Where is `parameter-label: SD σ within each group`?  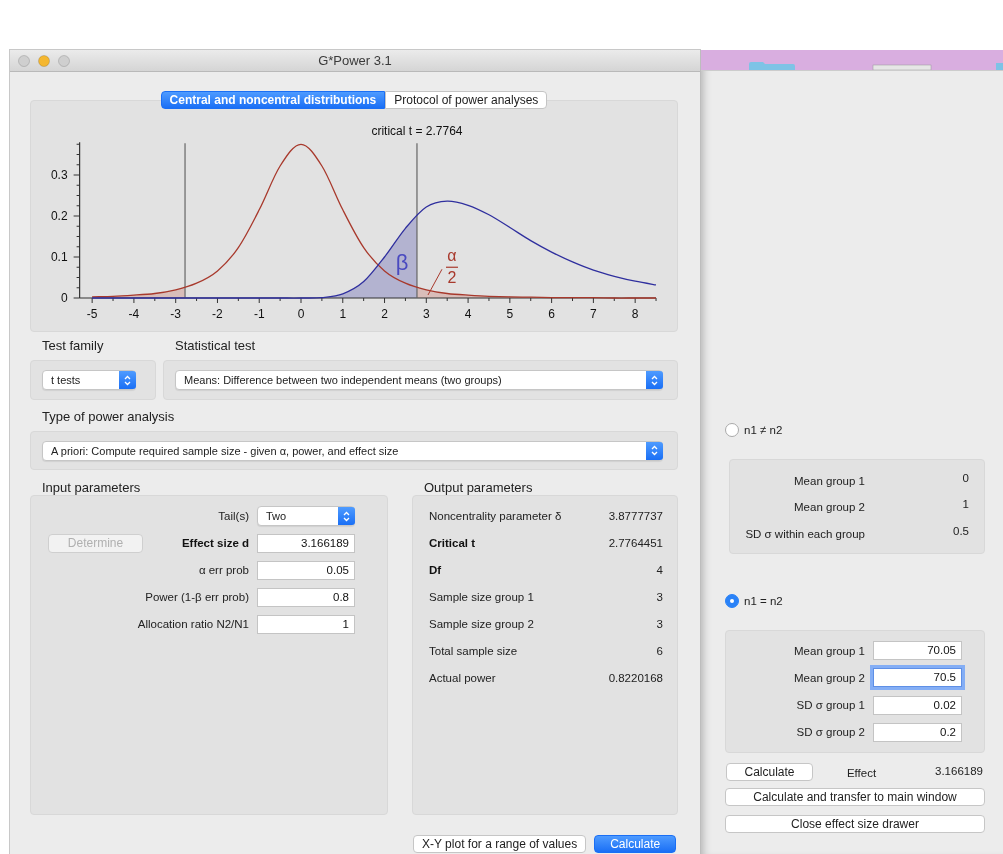
parameter-label: SD σ within each group is located at coordinates (805, 533).